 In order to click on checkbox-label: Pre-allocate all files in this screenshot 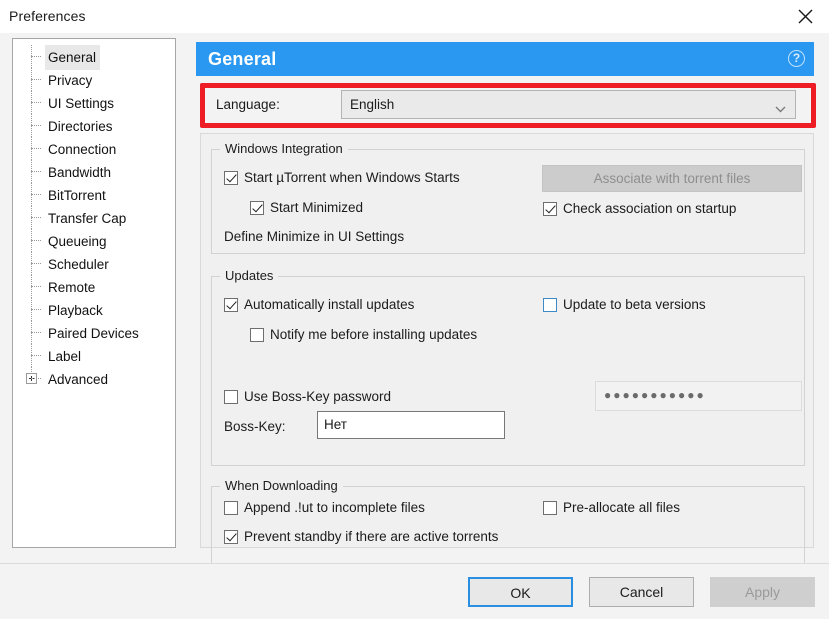, I will do `click(622, 507)`.